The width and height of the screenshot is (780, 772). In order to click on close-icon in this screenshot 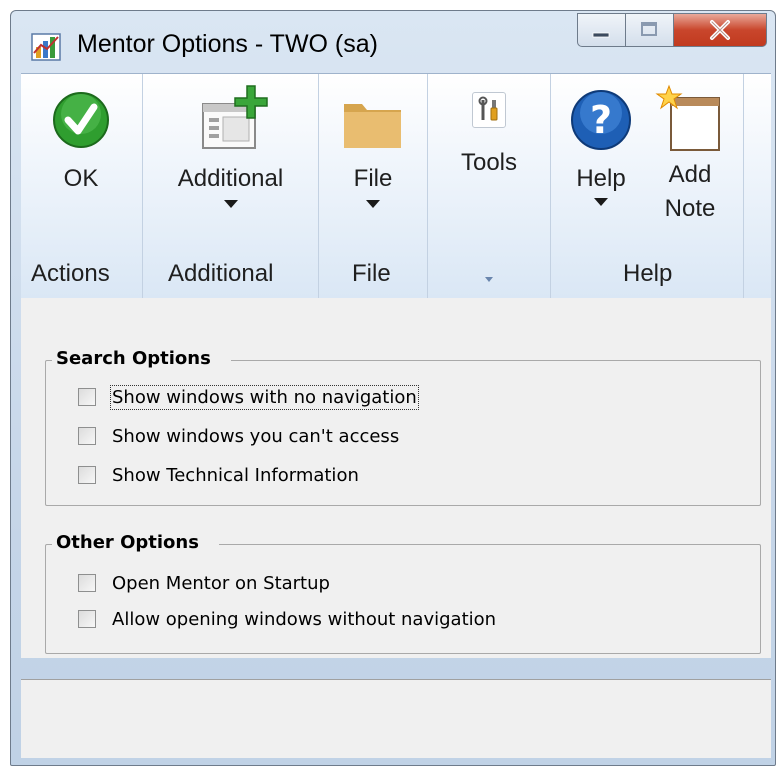, I will do `click(720, 30)`.